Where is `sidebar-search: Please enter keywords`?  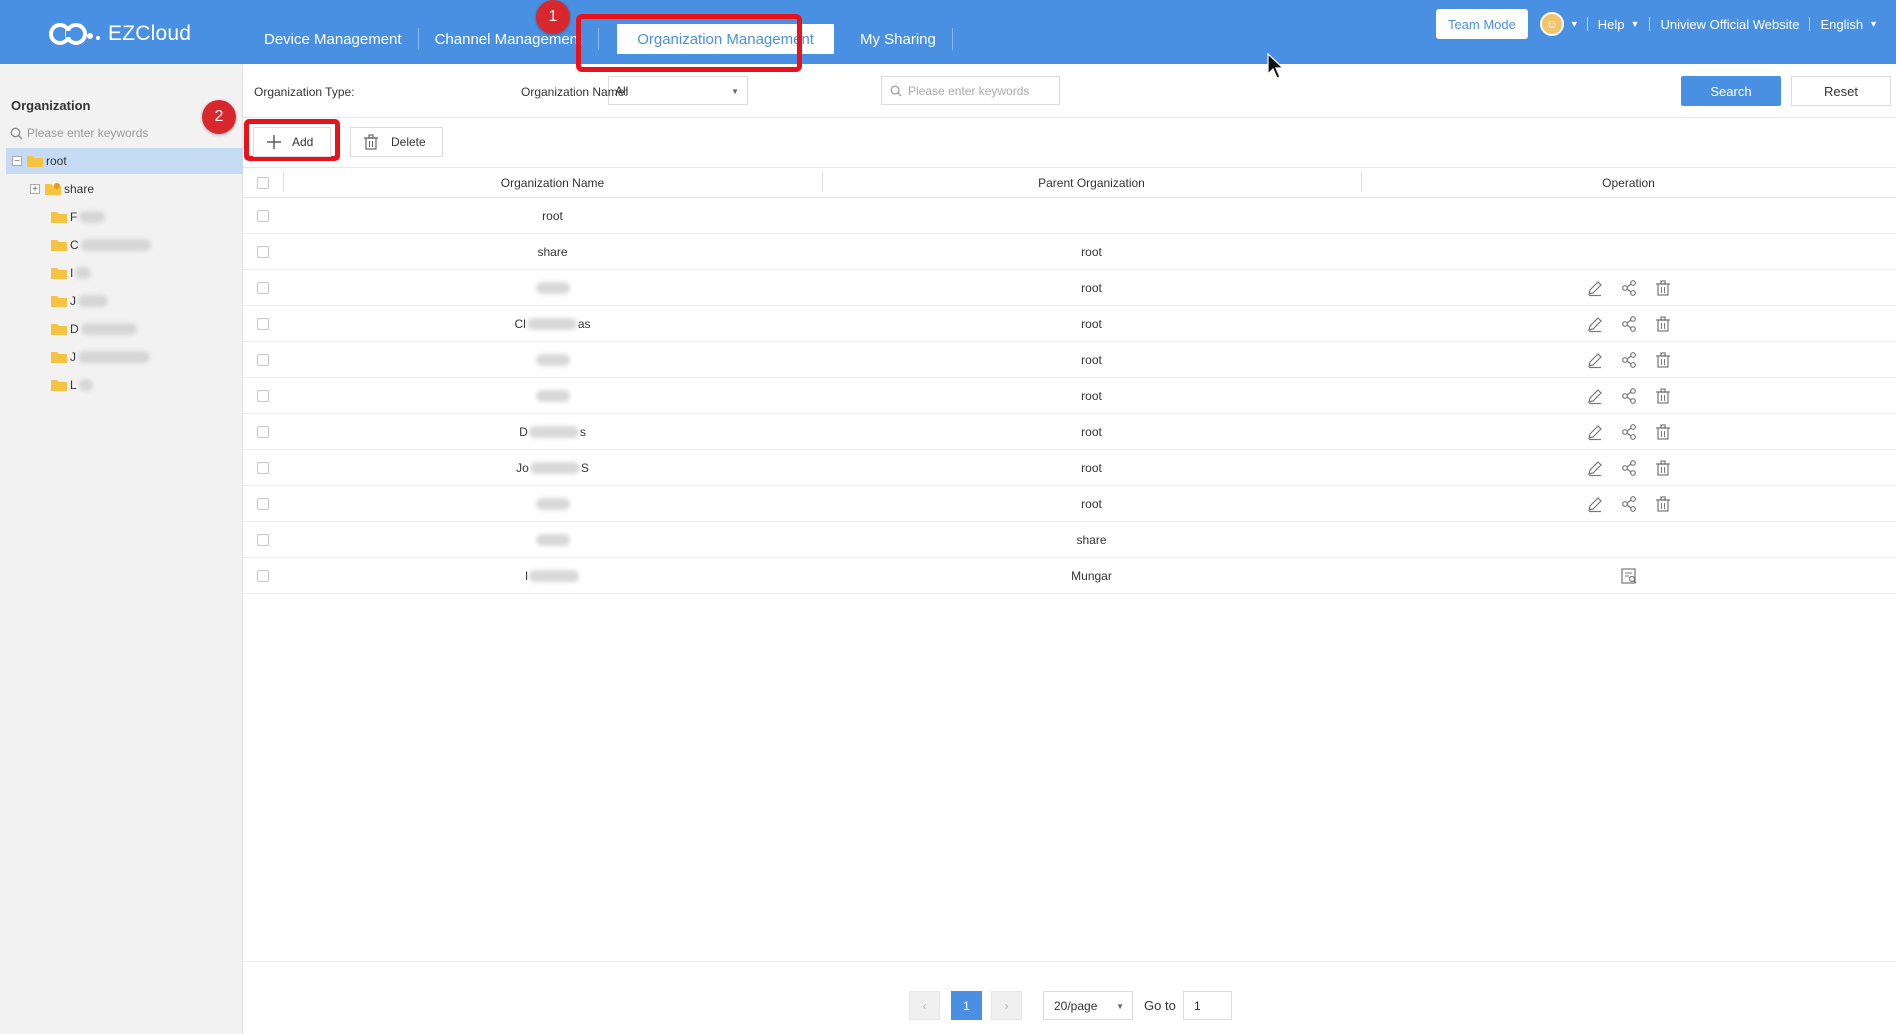 sidebar-search: Please enter keywords is located at coordinates (79, 133).